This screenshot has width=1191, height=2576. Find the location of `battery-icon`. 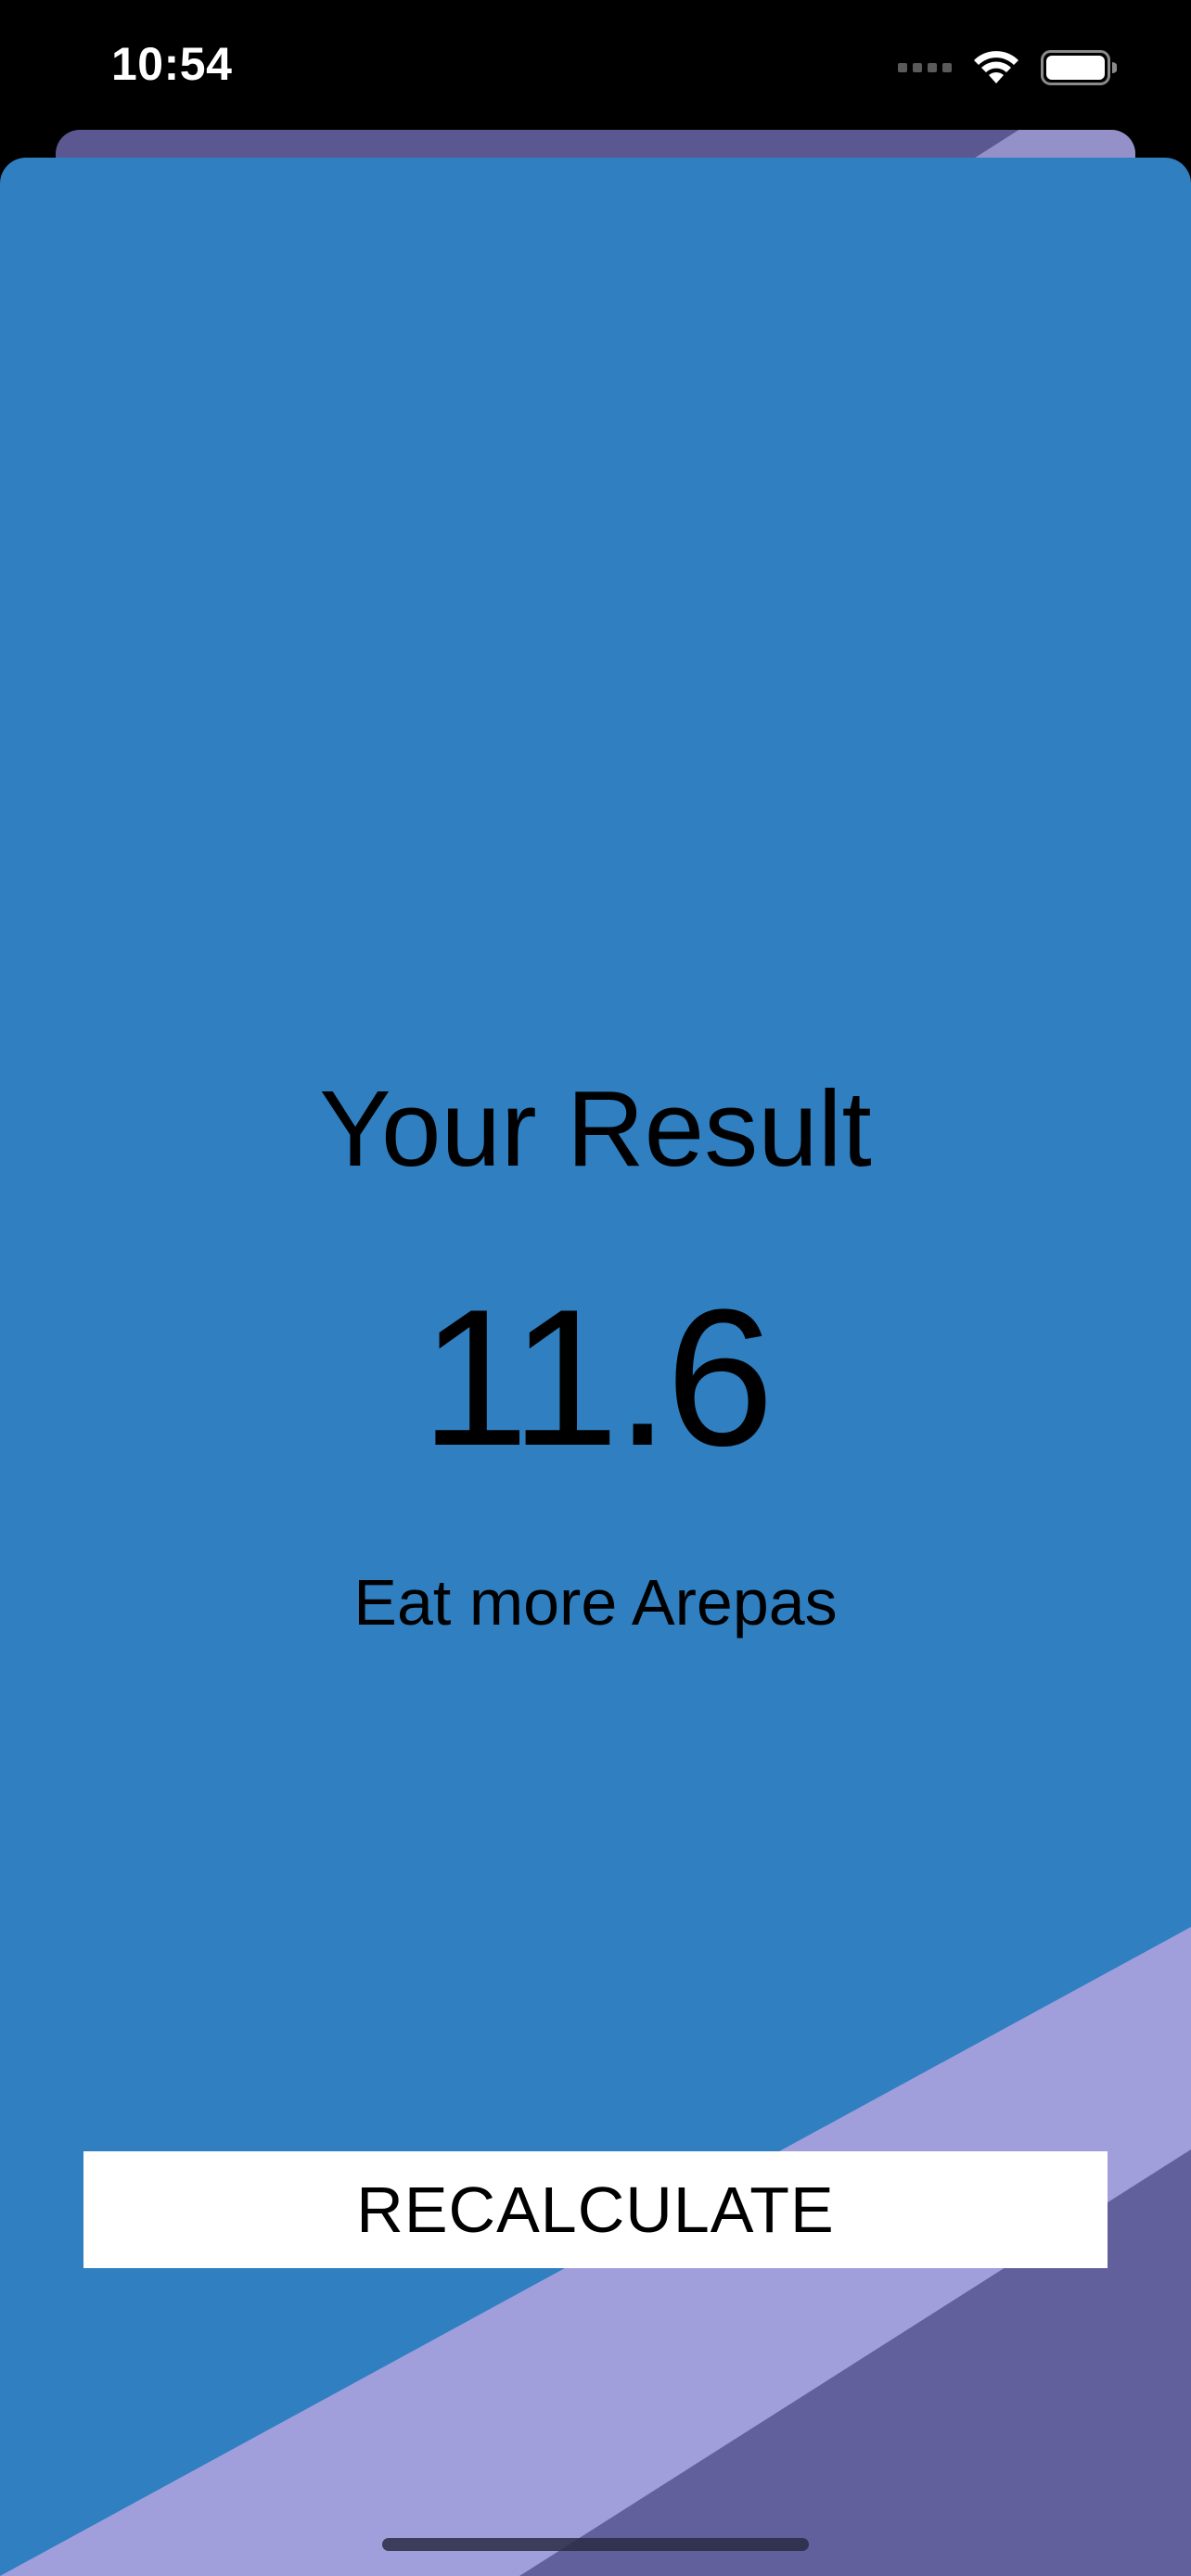

battery-icon is located at coordinates (1079, 67).